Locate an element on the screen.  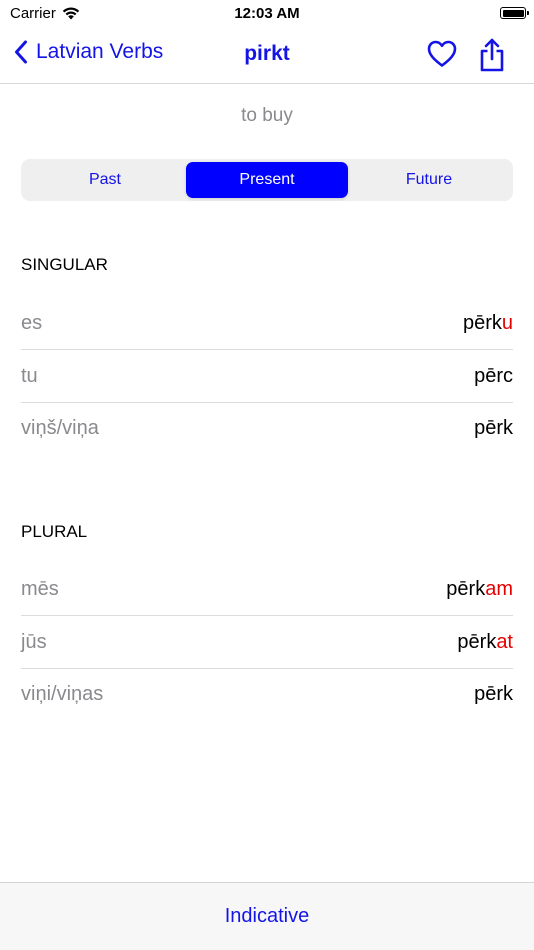
back-button: Latvian Verbs is located at coordinates (88, 52).